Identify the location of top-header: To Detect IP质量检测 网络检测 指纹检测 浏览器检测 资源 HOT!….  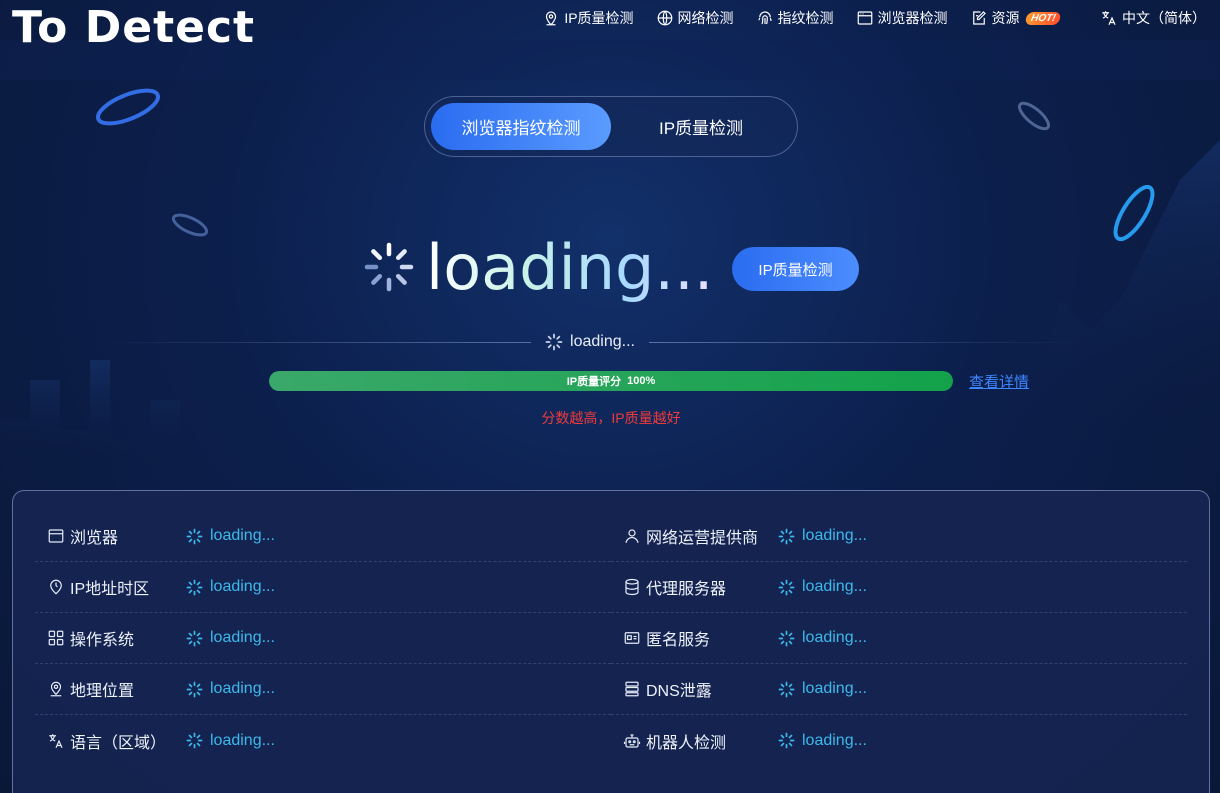
(610, 26).